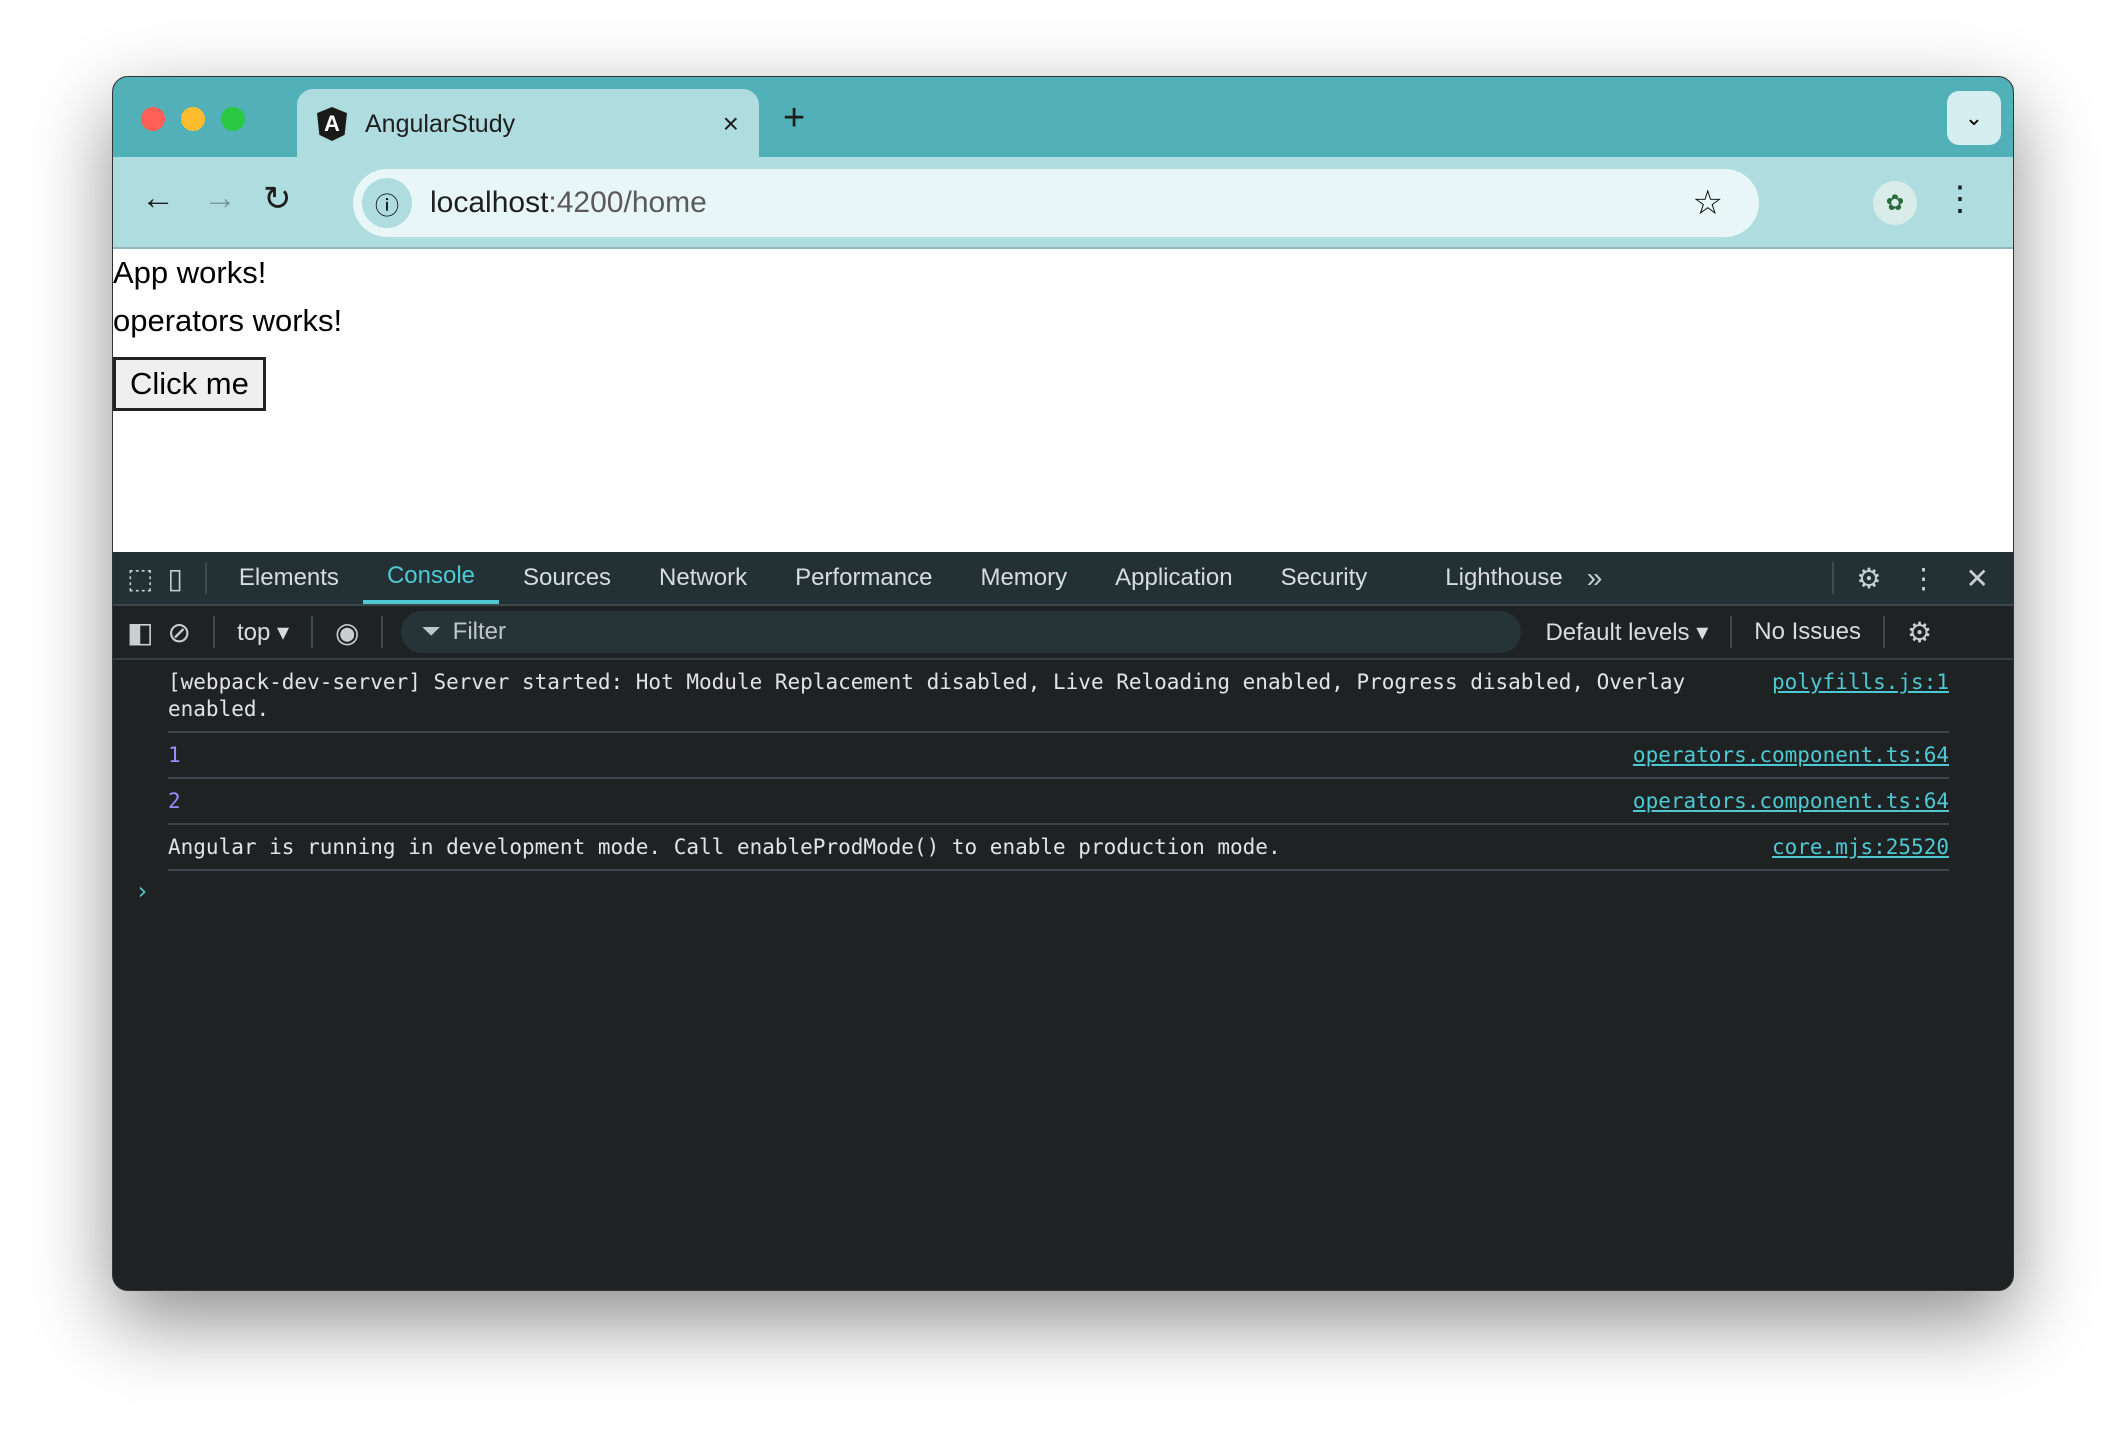 The image size is (2126, 1440). Describe the element at coordinates (440, 123) in the screenshot. I see `tab-title: AngularStudy` at that location.